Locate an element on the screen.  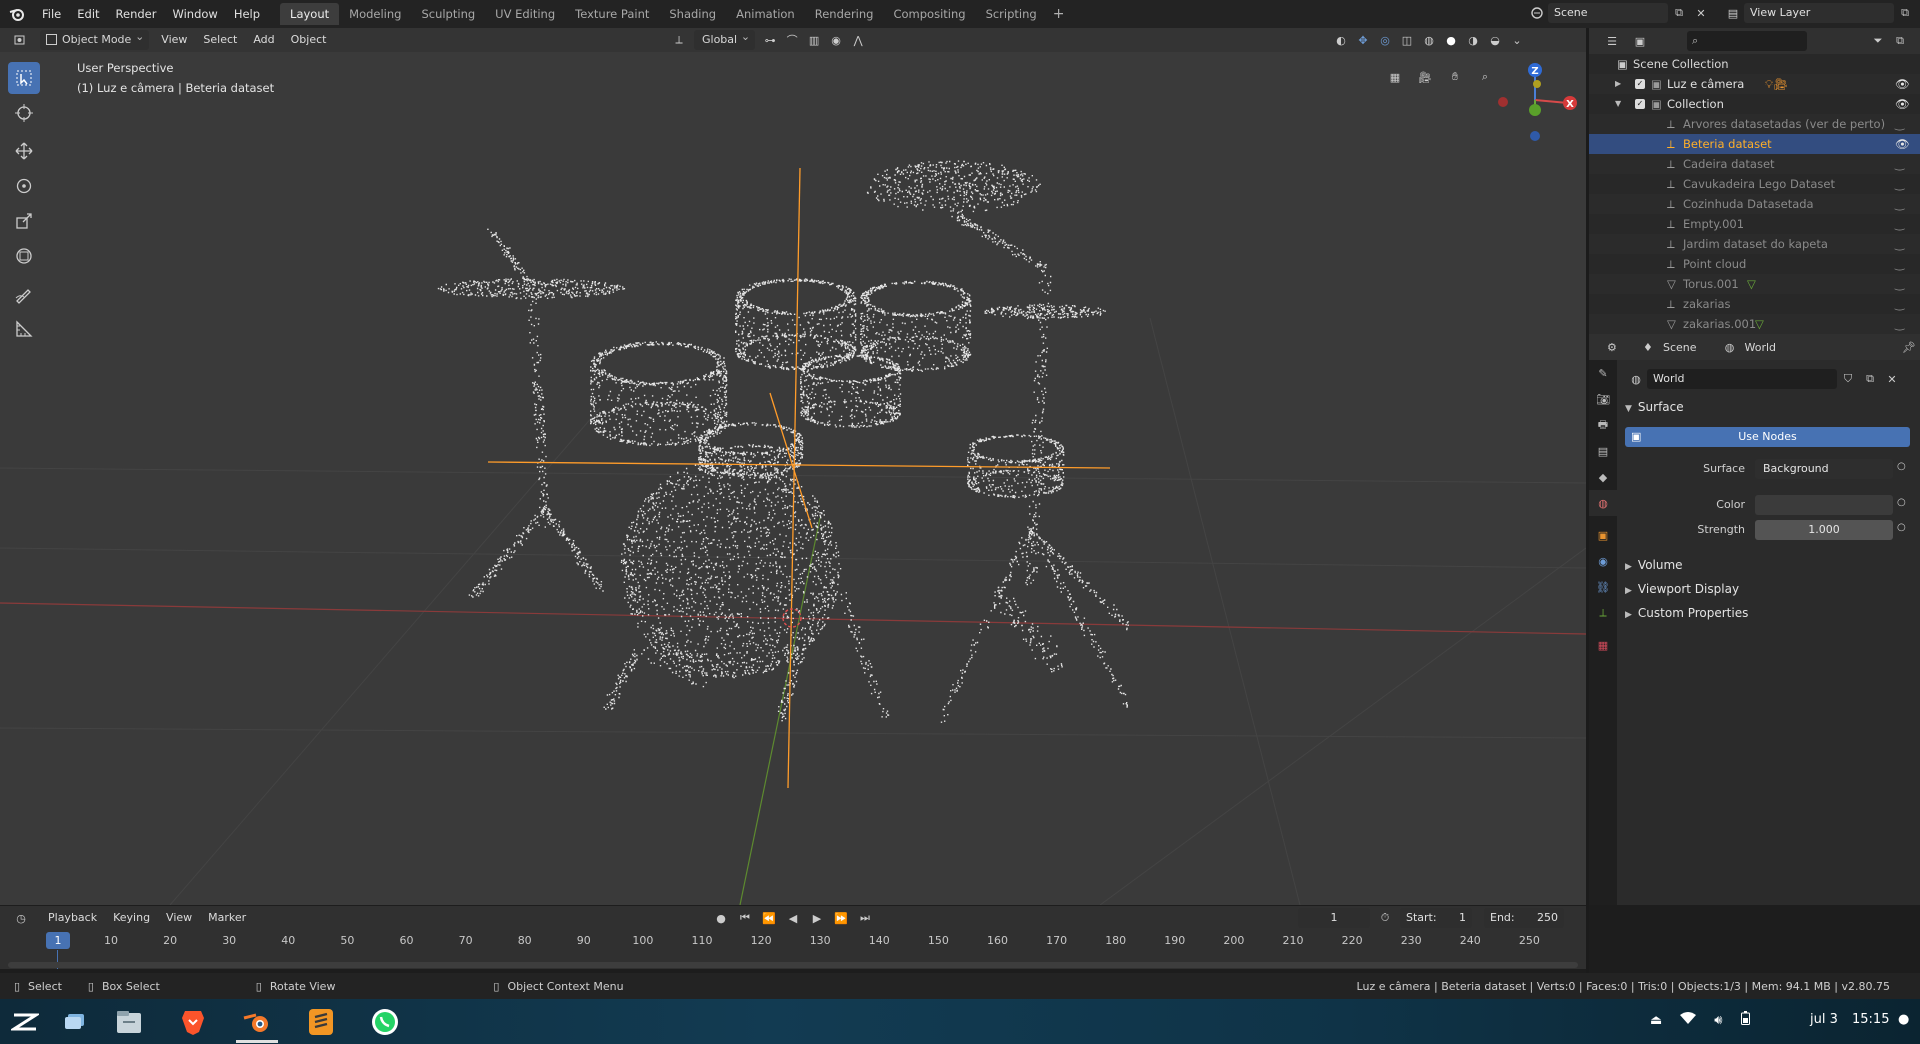
filter-icon: ⏷ is located at coordinates (1878, 41).